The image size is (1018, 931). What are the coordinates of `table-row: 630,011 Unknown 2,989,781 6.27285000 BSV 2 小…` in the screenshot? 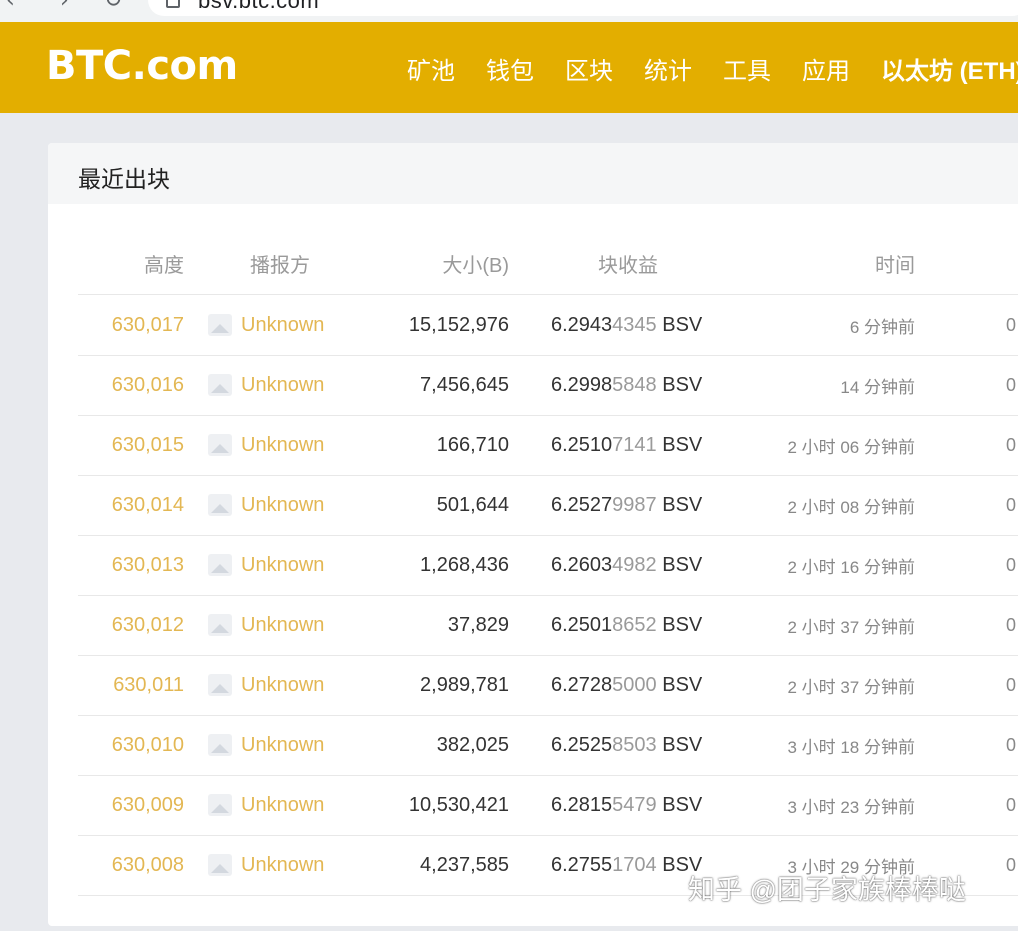 It's located at (548, 685).